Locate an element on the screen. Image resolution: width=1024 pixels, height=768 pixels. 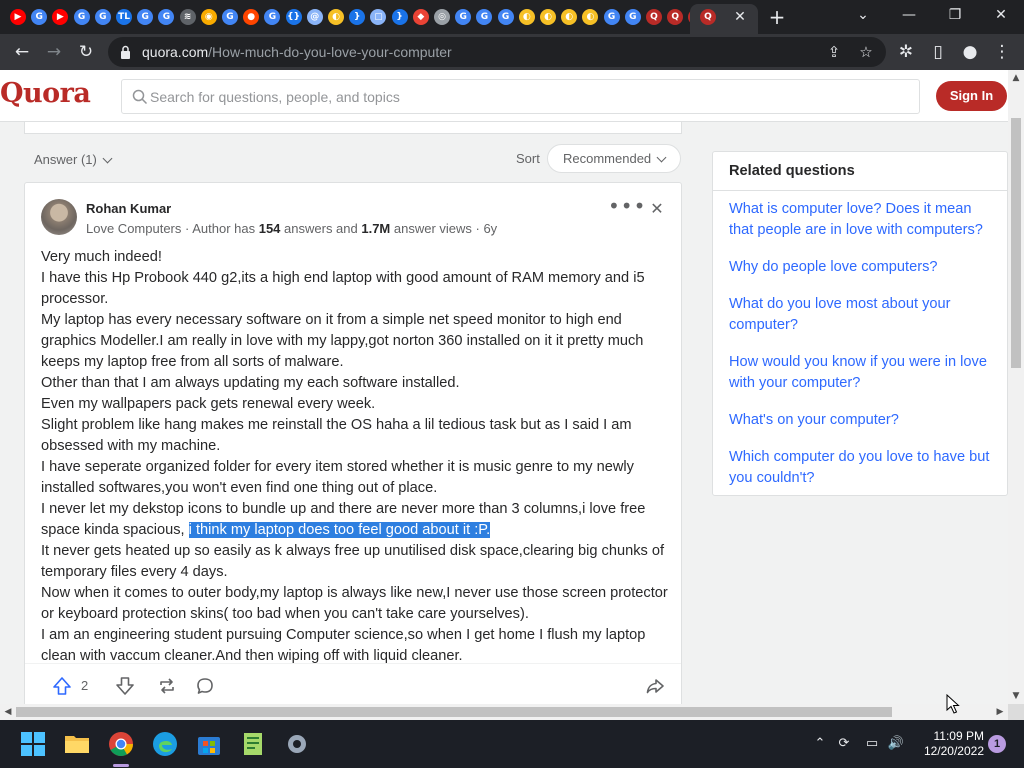
comment-icon is located at coordinates (205, 686).